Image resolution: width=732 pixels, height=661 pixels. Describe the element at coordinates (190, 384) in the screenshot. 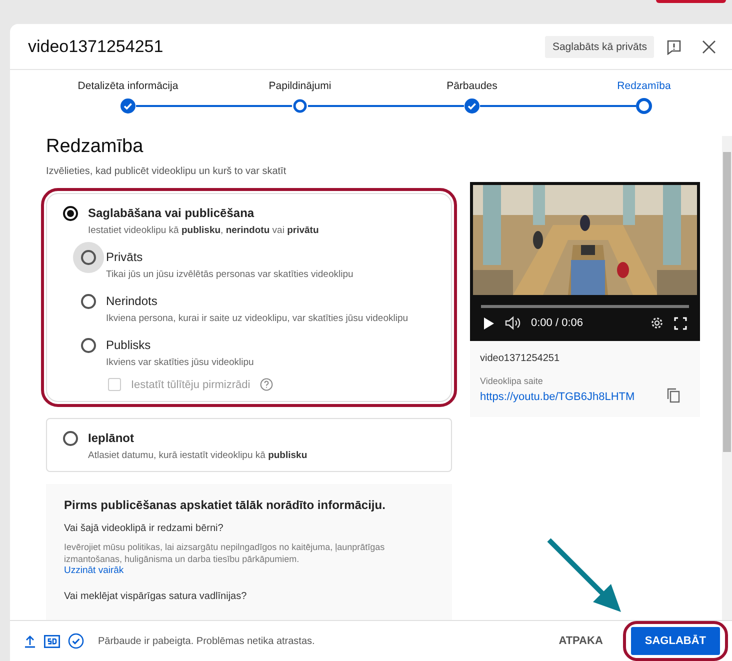

I see `checkbox-label: Iestatīt tūlītēju pirmizrādi` at that location.